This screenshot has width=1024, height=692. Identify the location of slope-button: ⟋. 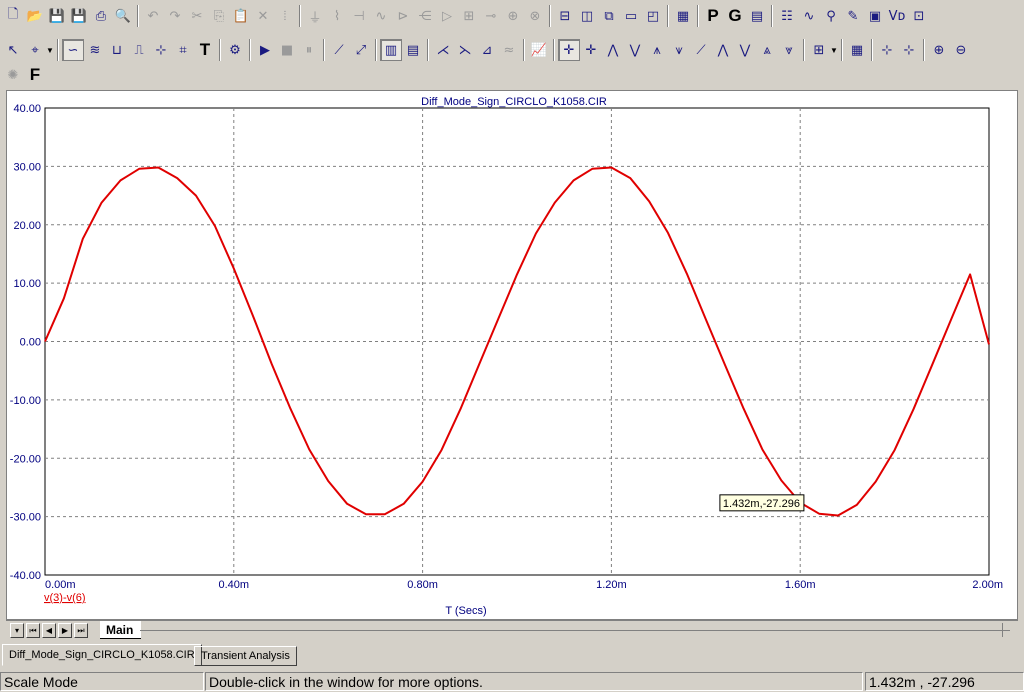
(701, 50).